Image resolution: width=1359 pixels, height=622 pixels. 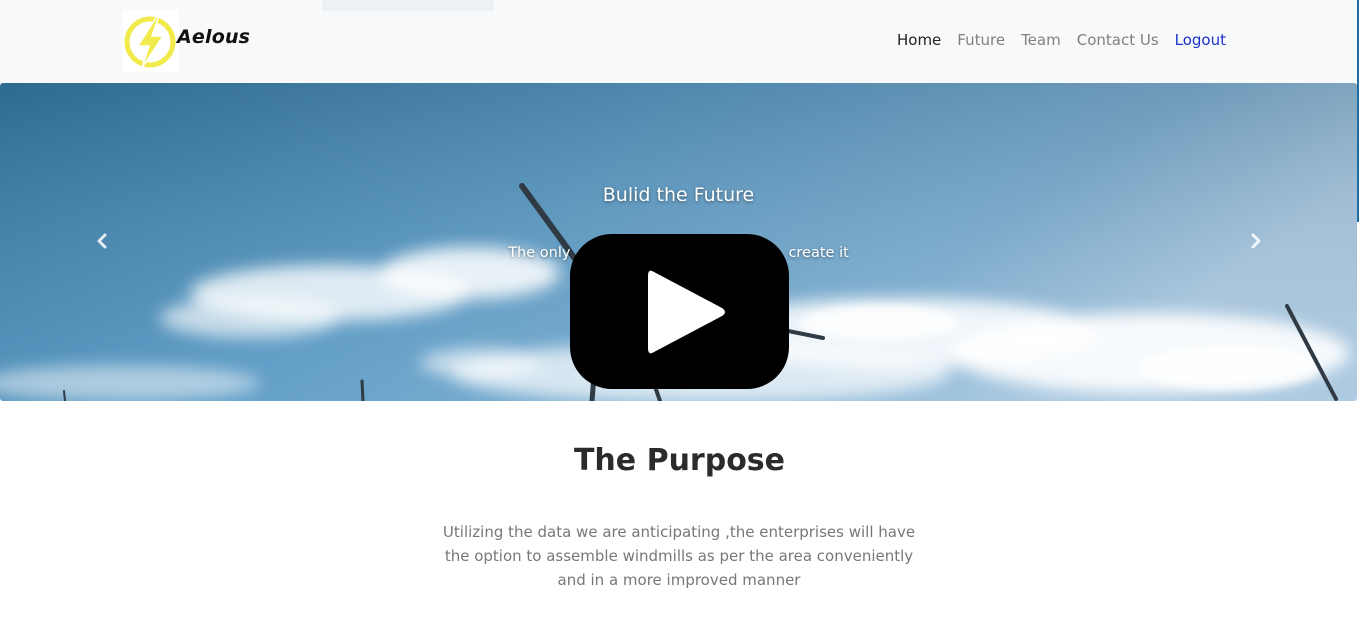 What do you see at coordinates (981, 40) in the screenshot?
I see `nav-link-future: Future` at bounding box center [981, 40].